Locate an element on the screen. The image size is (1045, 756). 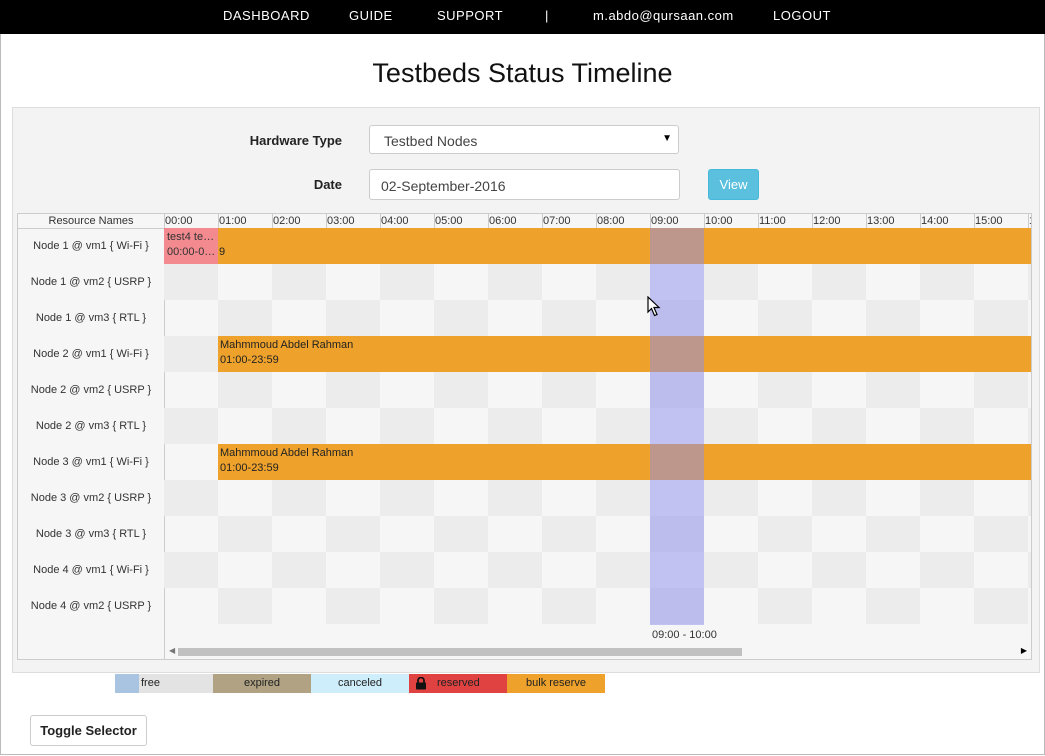
hour-label: 14:00 is located at coordinates (935, 221).